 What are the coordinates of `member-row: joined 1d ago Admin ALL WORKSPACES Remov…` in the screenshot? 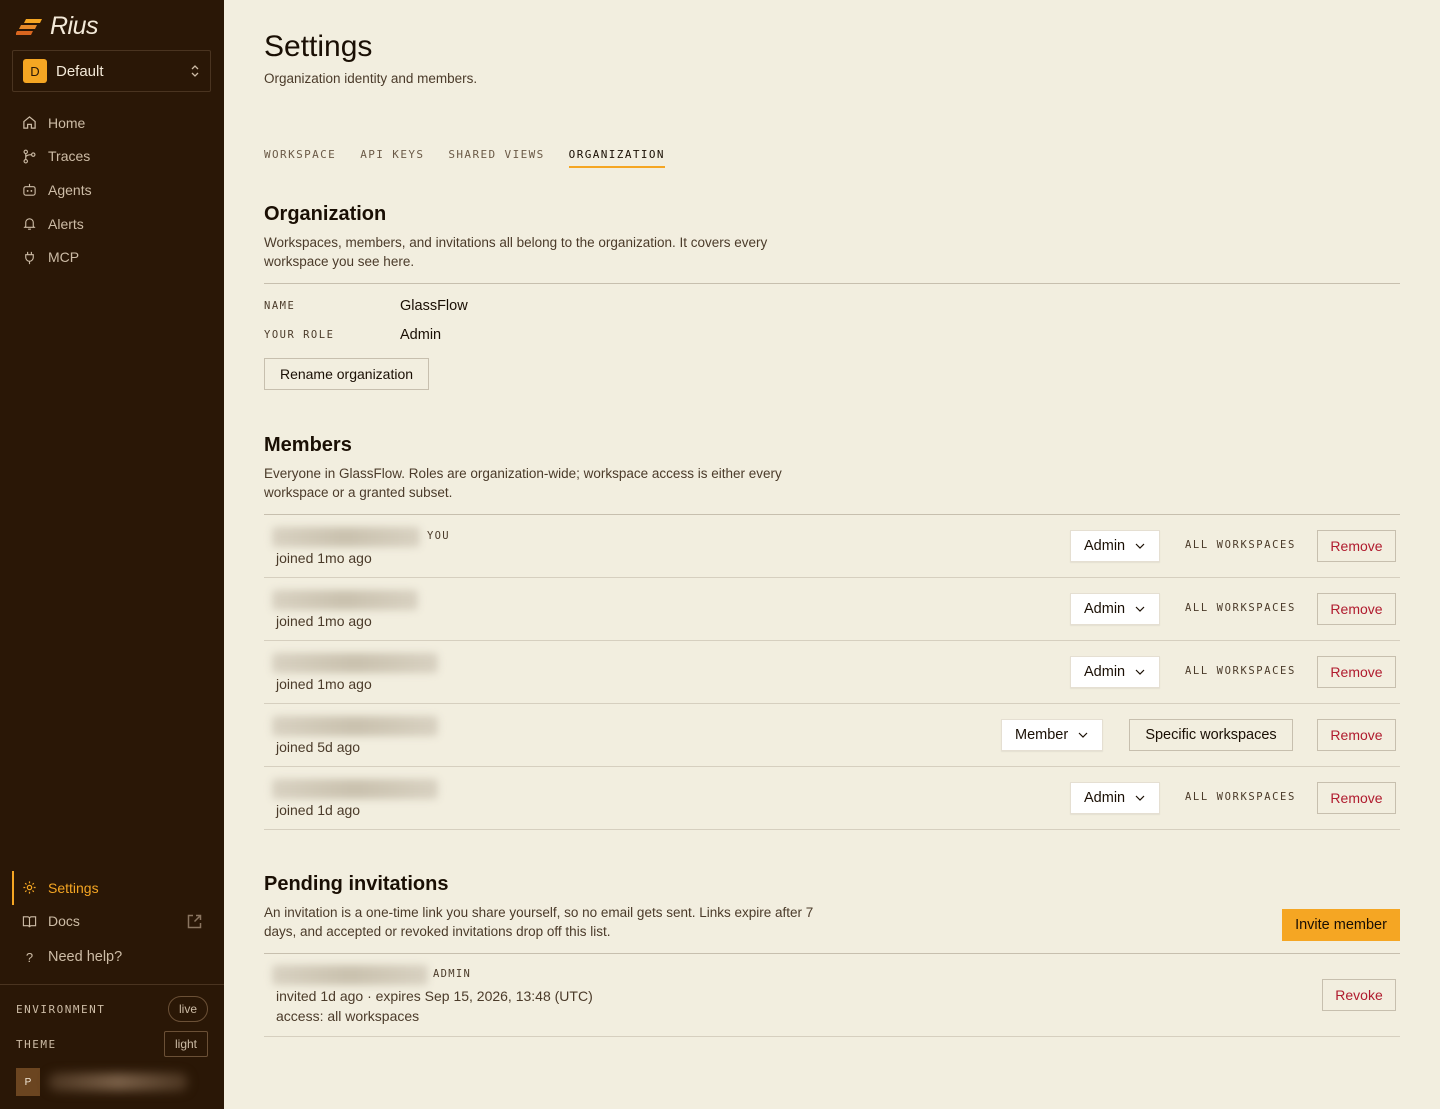 It's located at (832, 798).